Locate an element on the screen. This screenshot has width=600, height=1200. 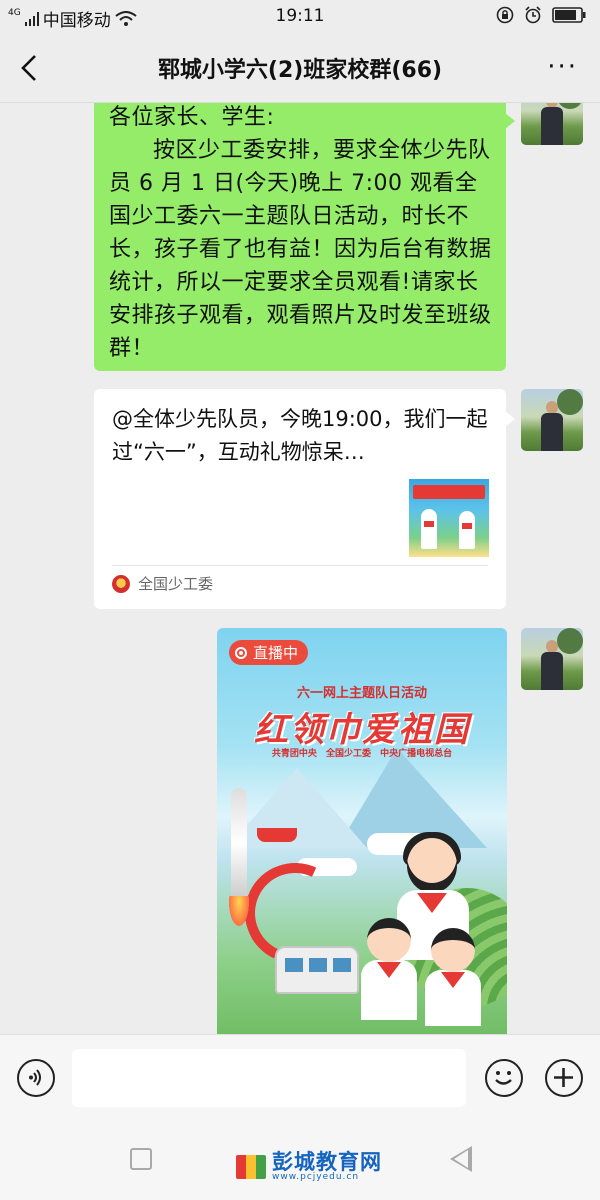
poster-organizers: 共青团中央 全国少工委 中央广播电视总台 is located at coordinates (362, 754).